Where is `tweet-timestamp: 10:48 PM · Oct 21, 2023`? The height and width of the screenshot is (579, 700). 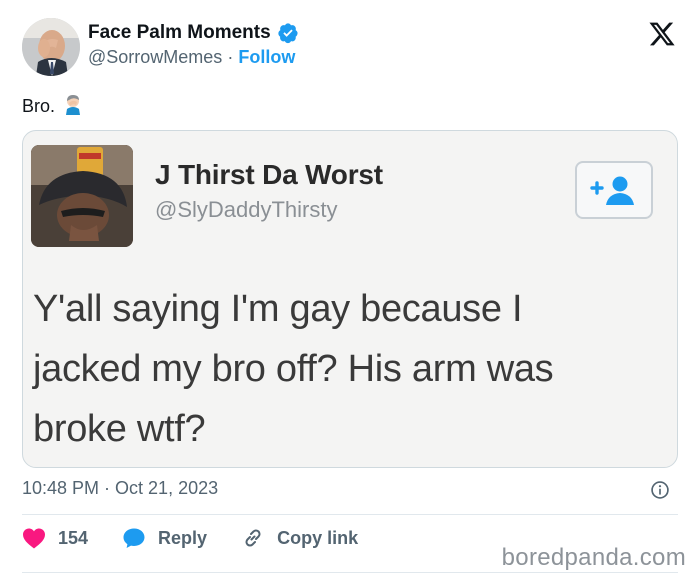 tweet-timestamp: 10:48 PM · Oct 21, 2023 is located at coordinates (120, 488).